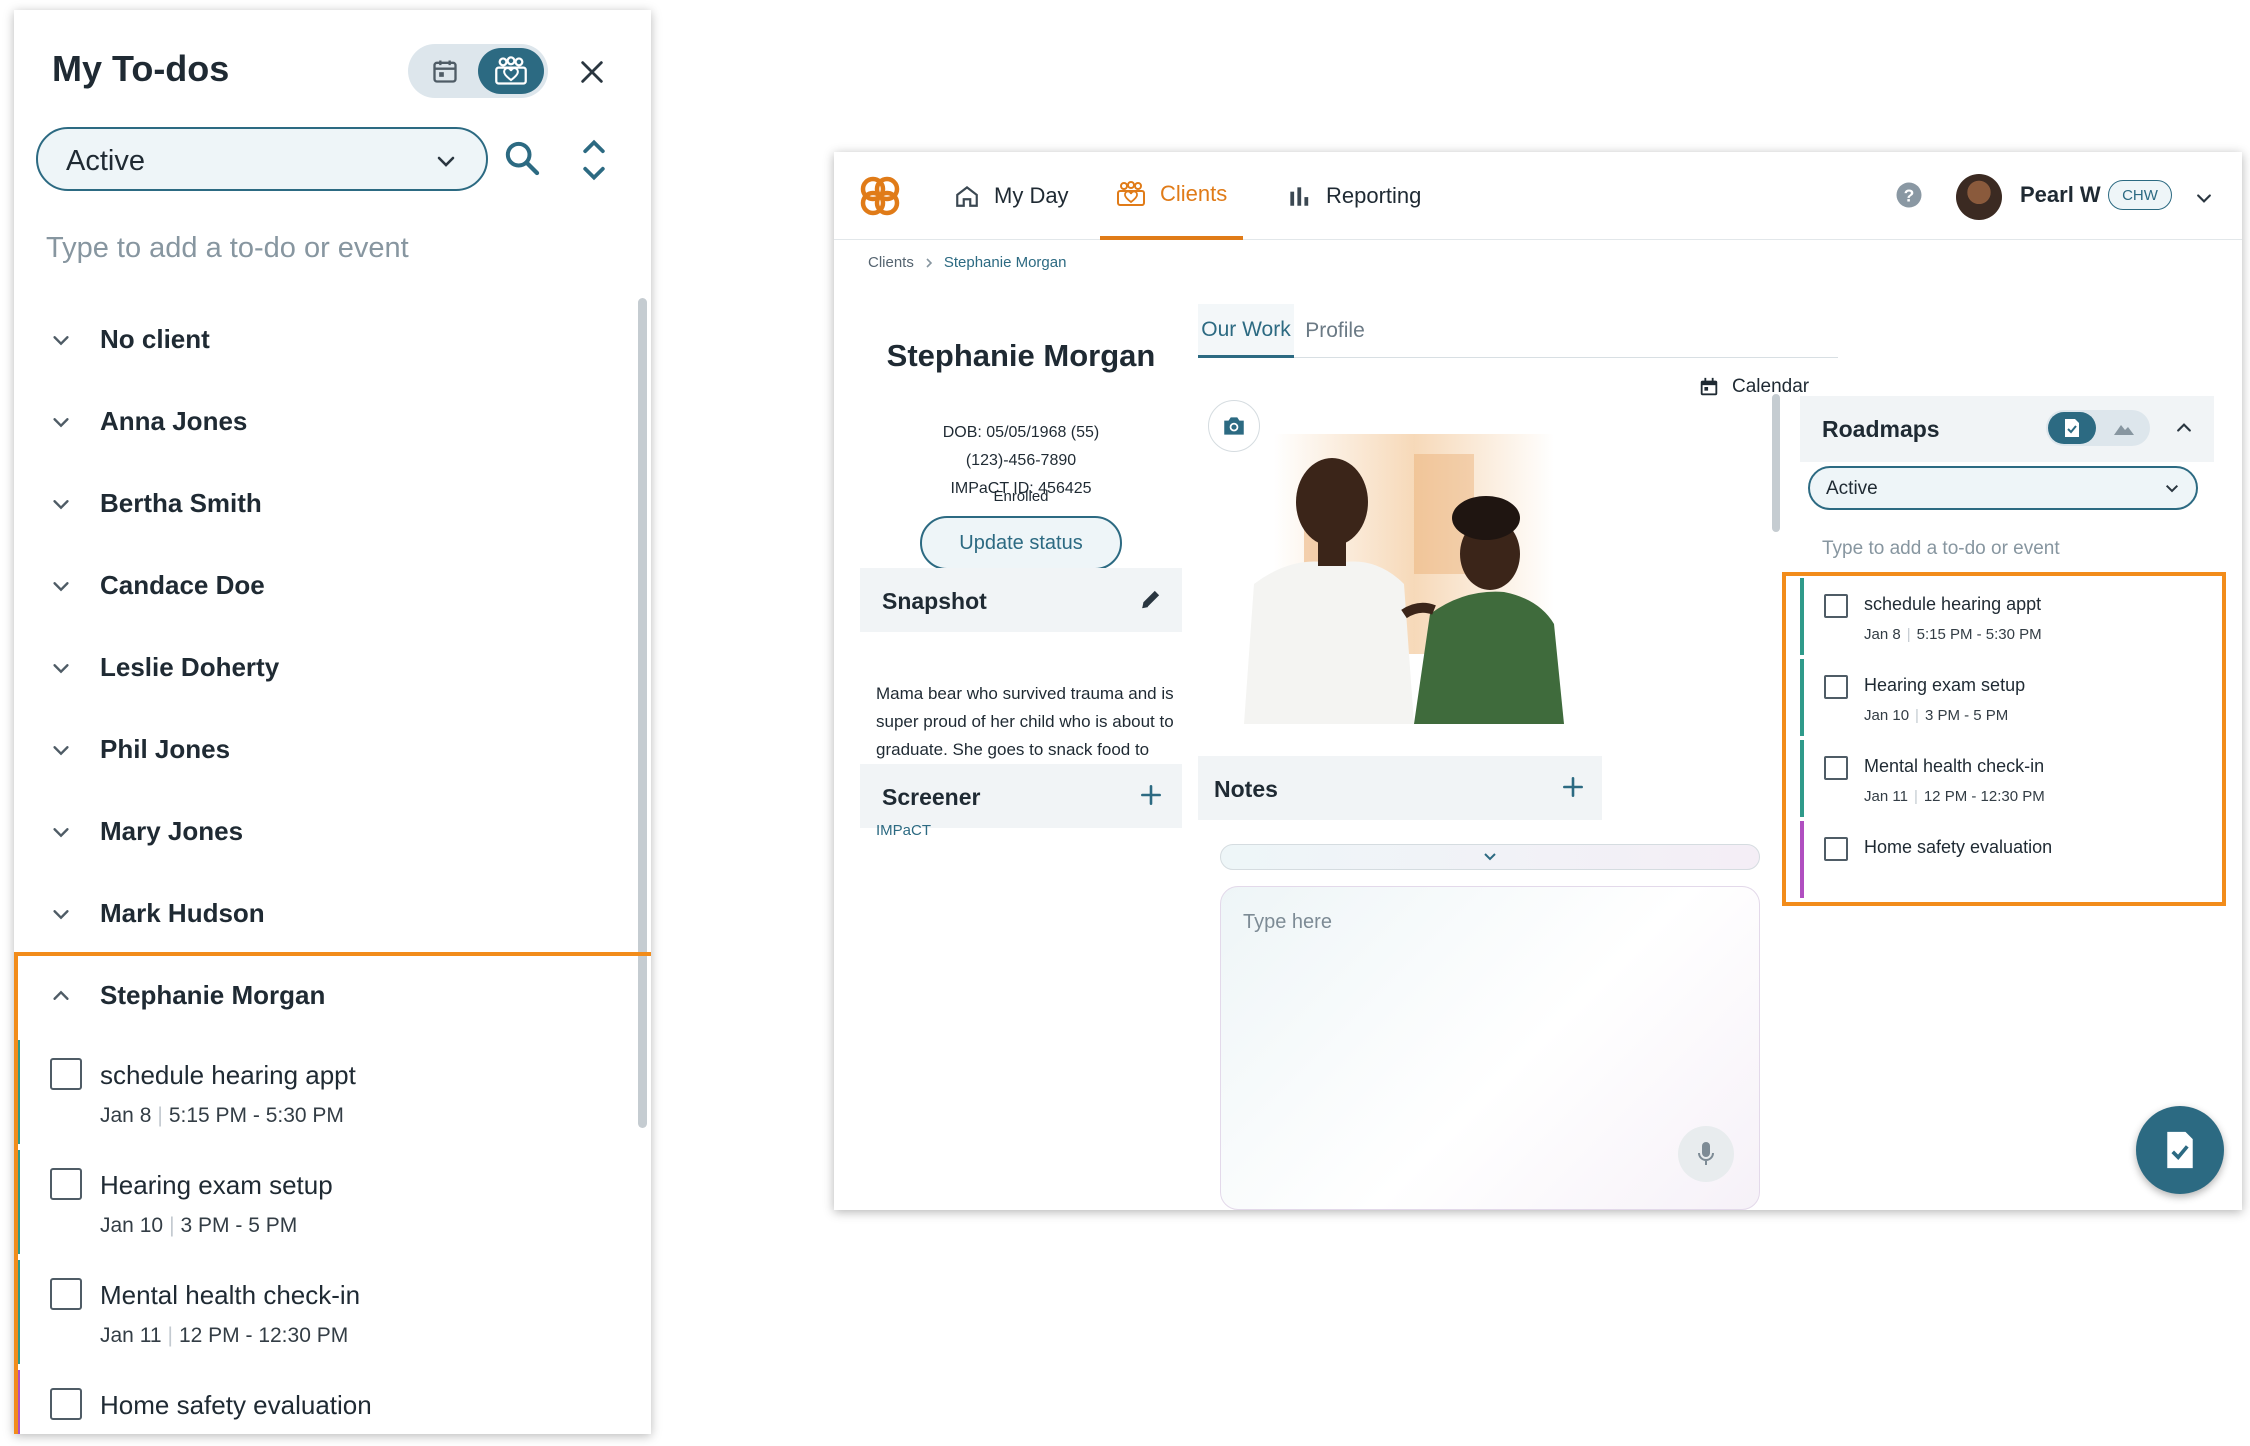 This screenshot has width=2250, height=1446. Describe the element at coordinates (324, 835) in the screenshot. I see `client-group-row: Mary Jones` at that location.